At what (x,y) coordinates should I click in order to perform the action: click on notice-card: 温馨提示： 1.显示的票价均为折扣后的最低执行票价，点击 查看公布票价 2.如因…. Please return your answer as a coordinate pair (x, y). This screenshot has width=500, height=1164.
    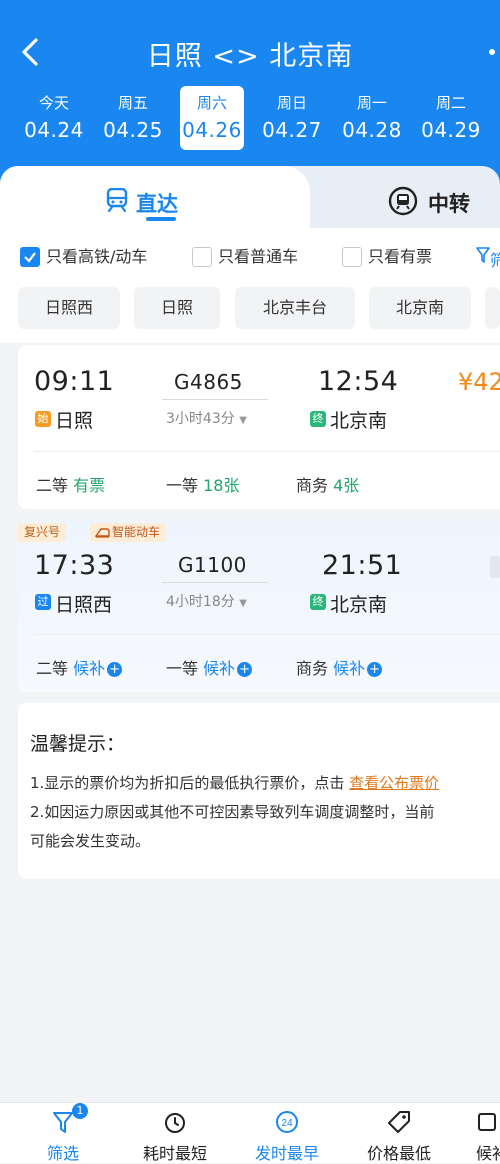
    Looking at the image, I should click on (259, 791).